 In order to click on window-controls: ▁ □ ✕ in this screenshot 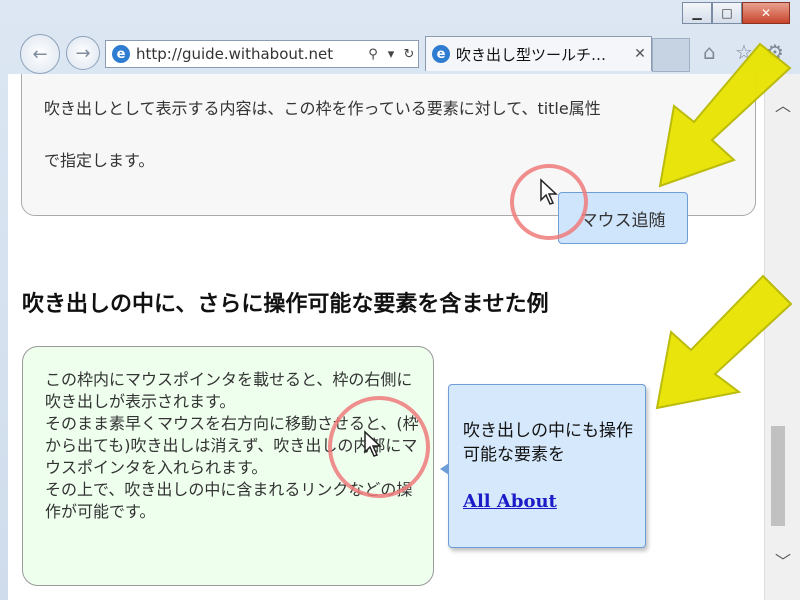, I will do `click(736, 13)`.